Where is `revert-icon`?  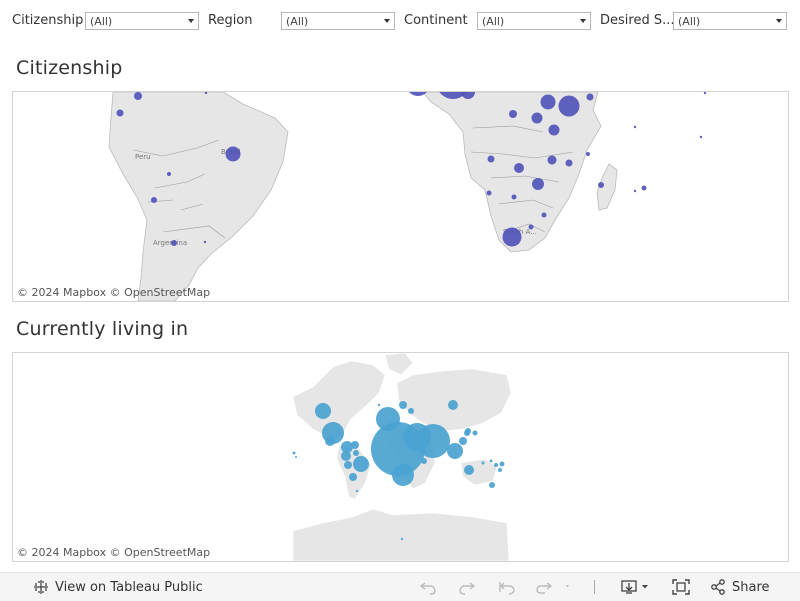
revert-icon is located at coordinates (507, 588).